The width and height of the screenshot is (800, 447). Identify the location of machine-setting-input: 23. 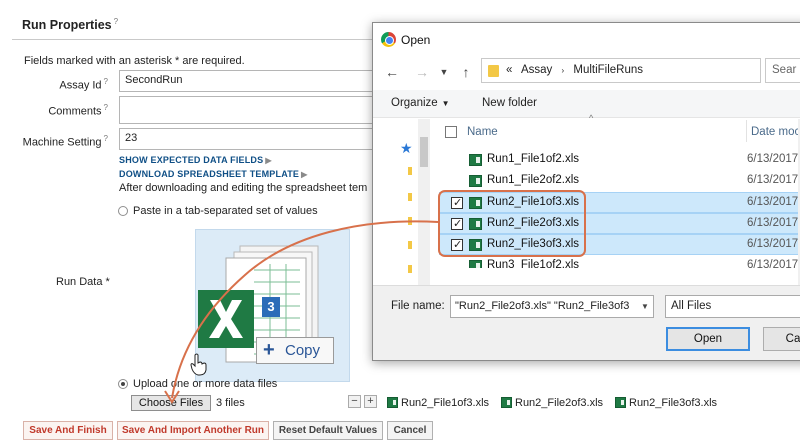
(249, 139).